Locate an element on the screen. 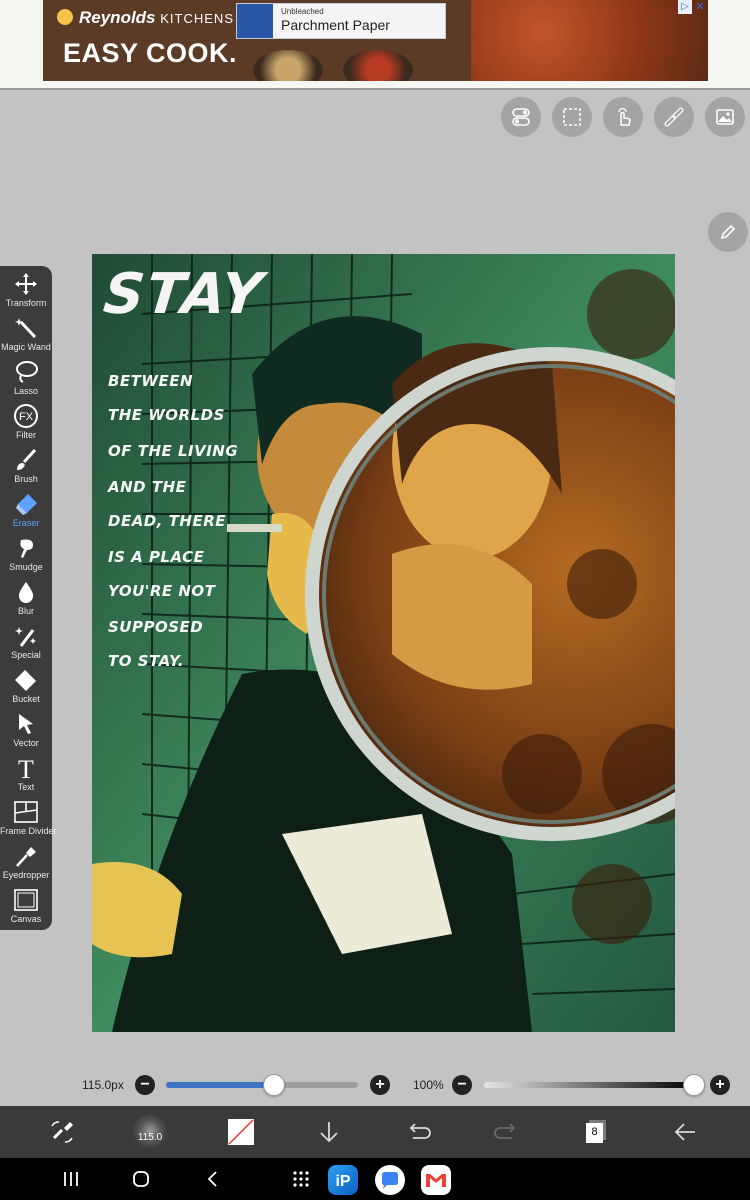 The image size is (750, 1200). transform-icon is located at coordinates (26, 284).